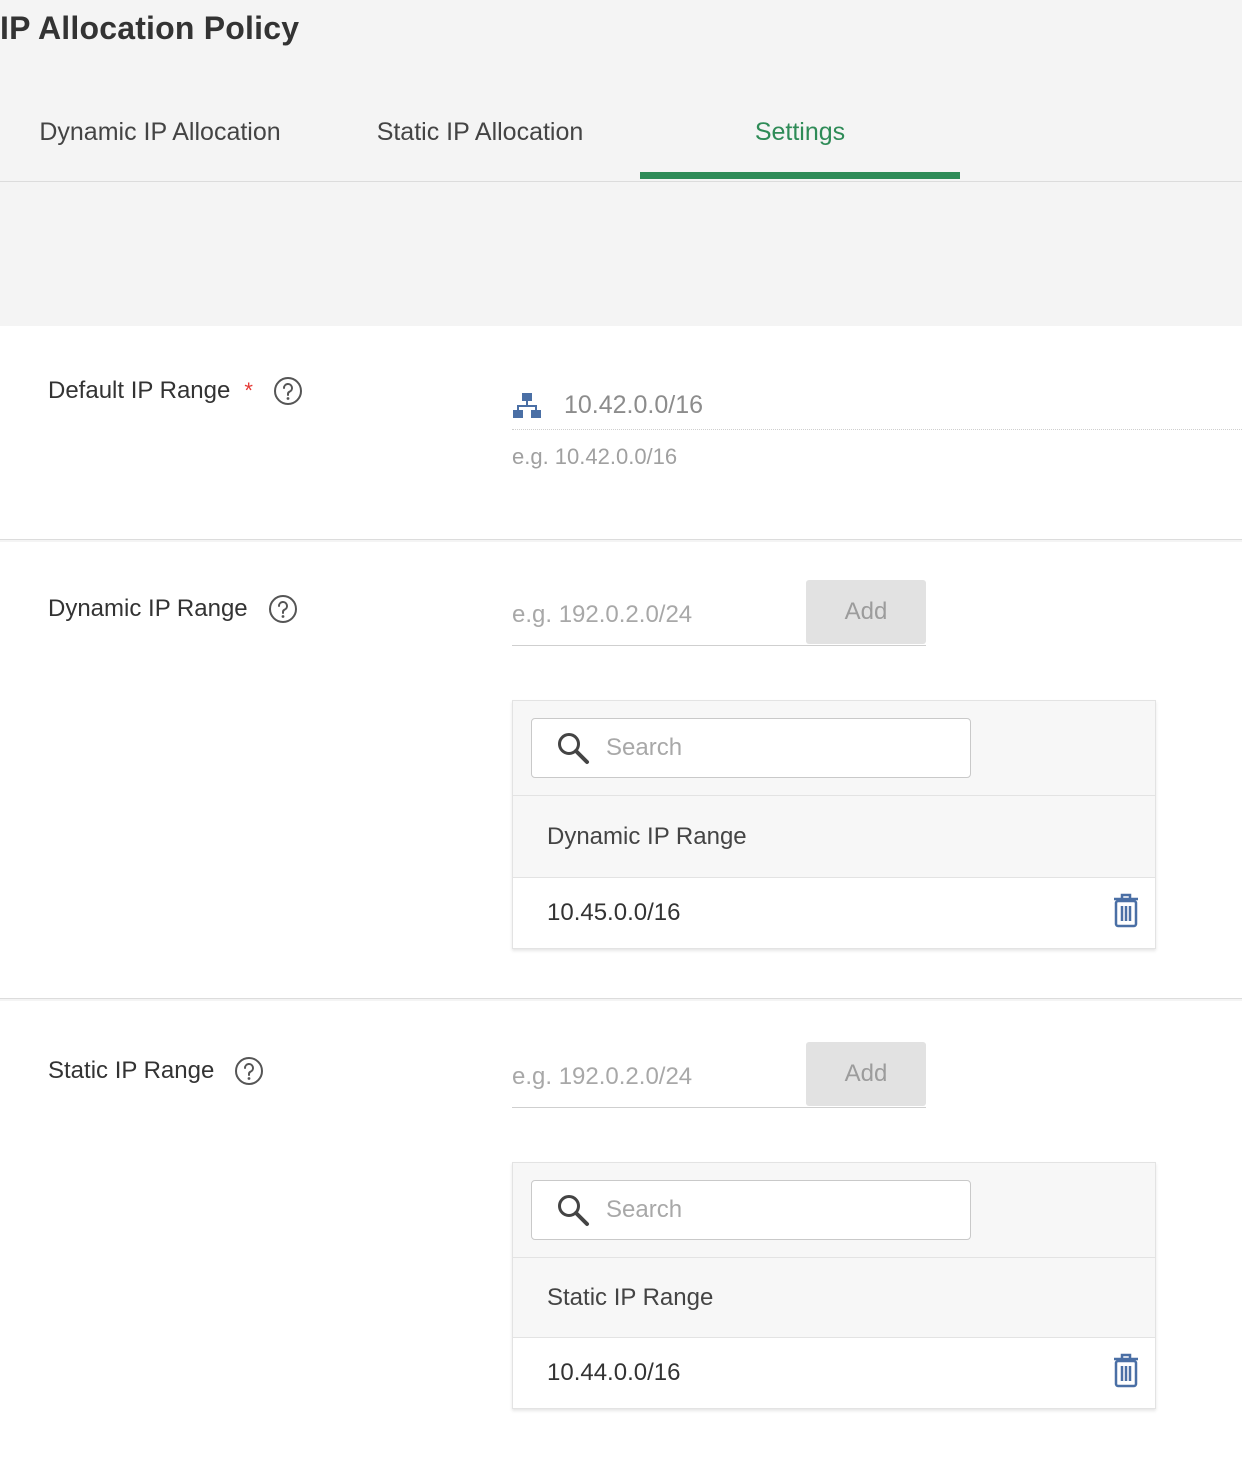  I want to click on static-ip-table: Static IP Range 10.44.0.0/16, so click(834, 1285).